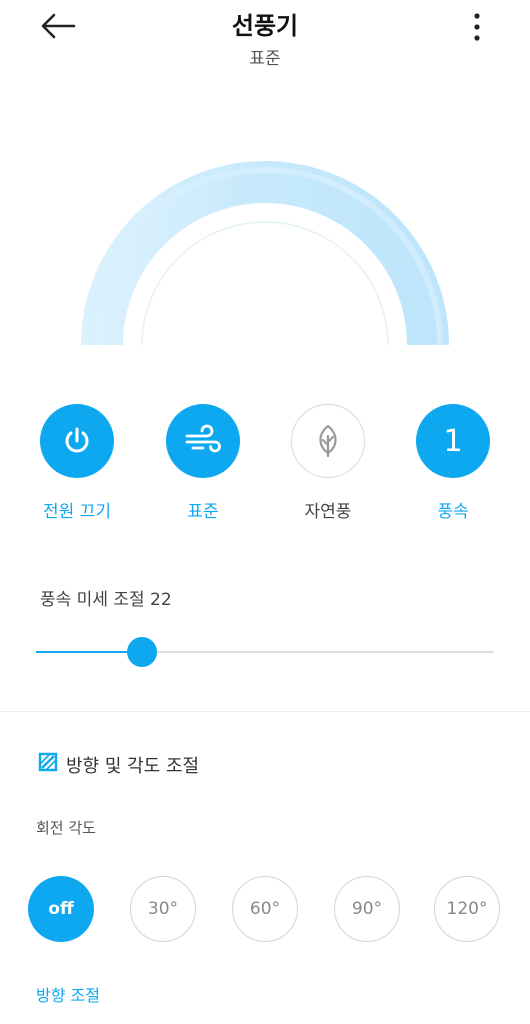 The image size is (530, 1024). I want to click on direction-adjust-link: 방향 조절, so click(68, 994).